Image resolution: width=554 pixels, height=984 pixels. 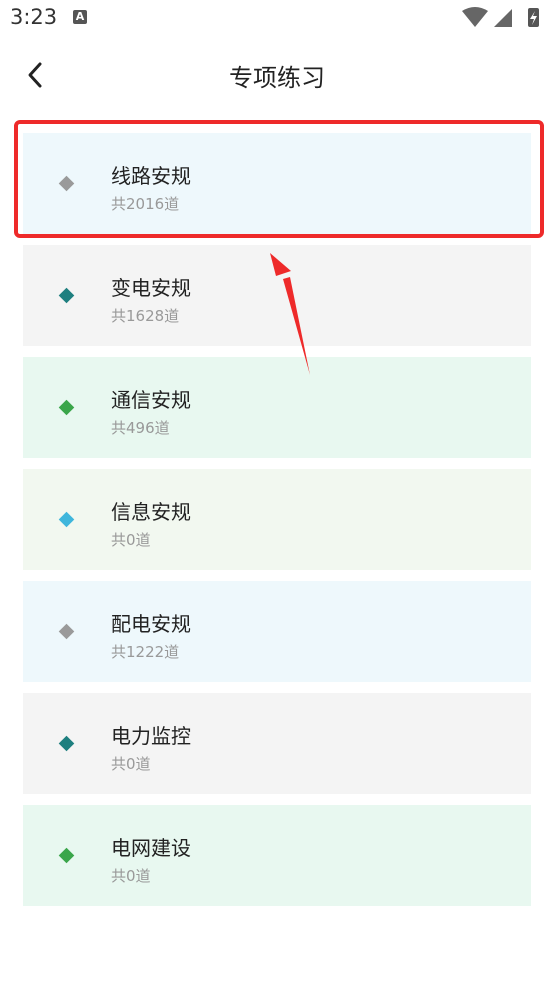 I want to click on category-item: 变电安规 共1628道, so click(x=277, y=295).